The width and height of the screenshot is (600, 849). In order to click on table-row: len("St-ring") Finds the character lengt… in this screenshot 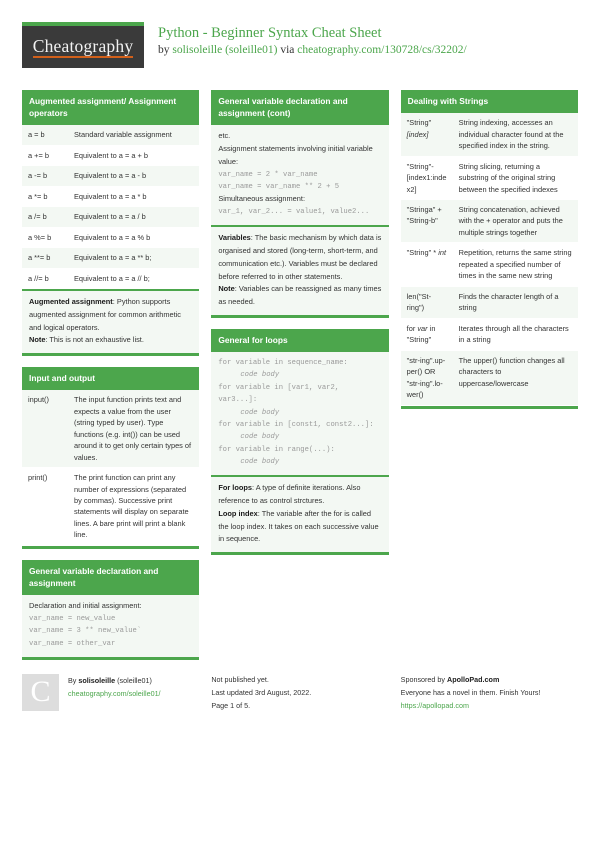, I will do `click(489, 302)`.